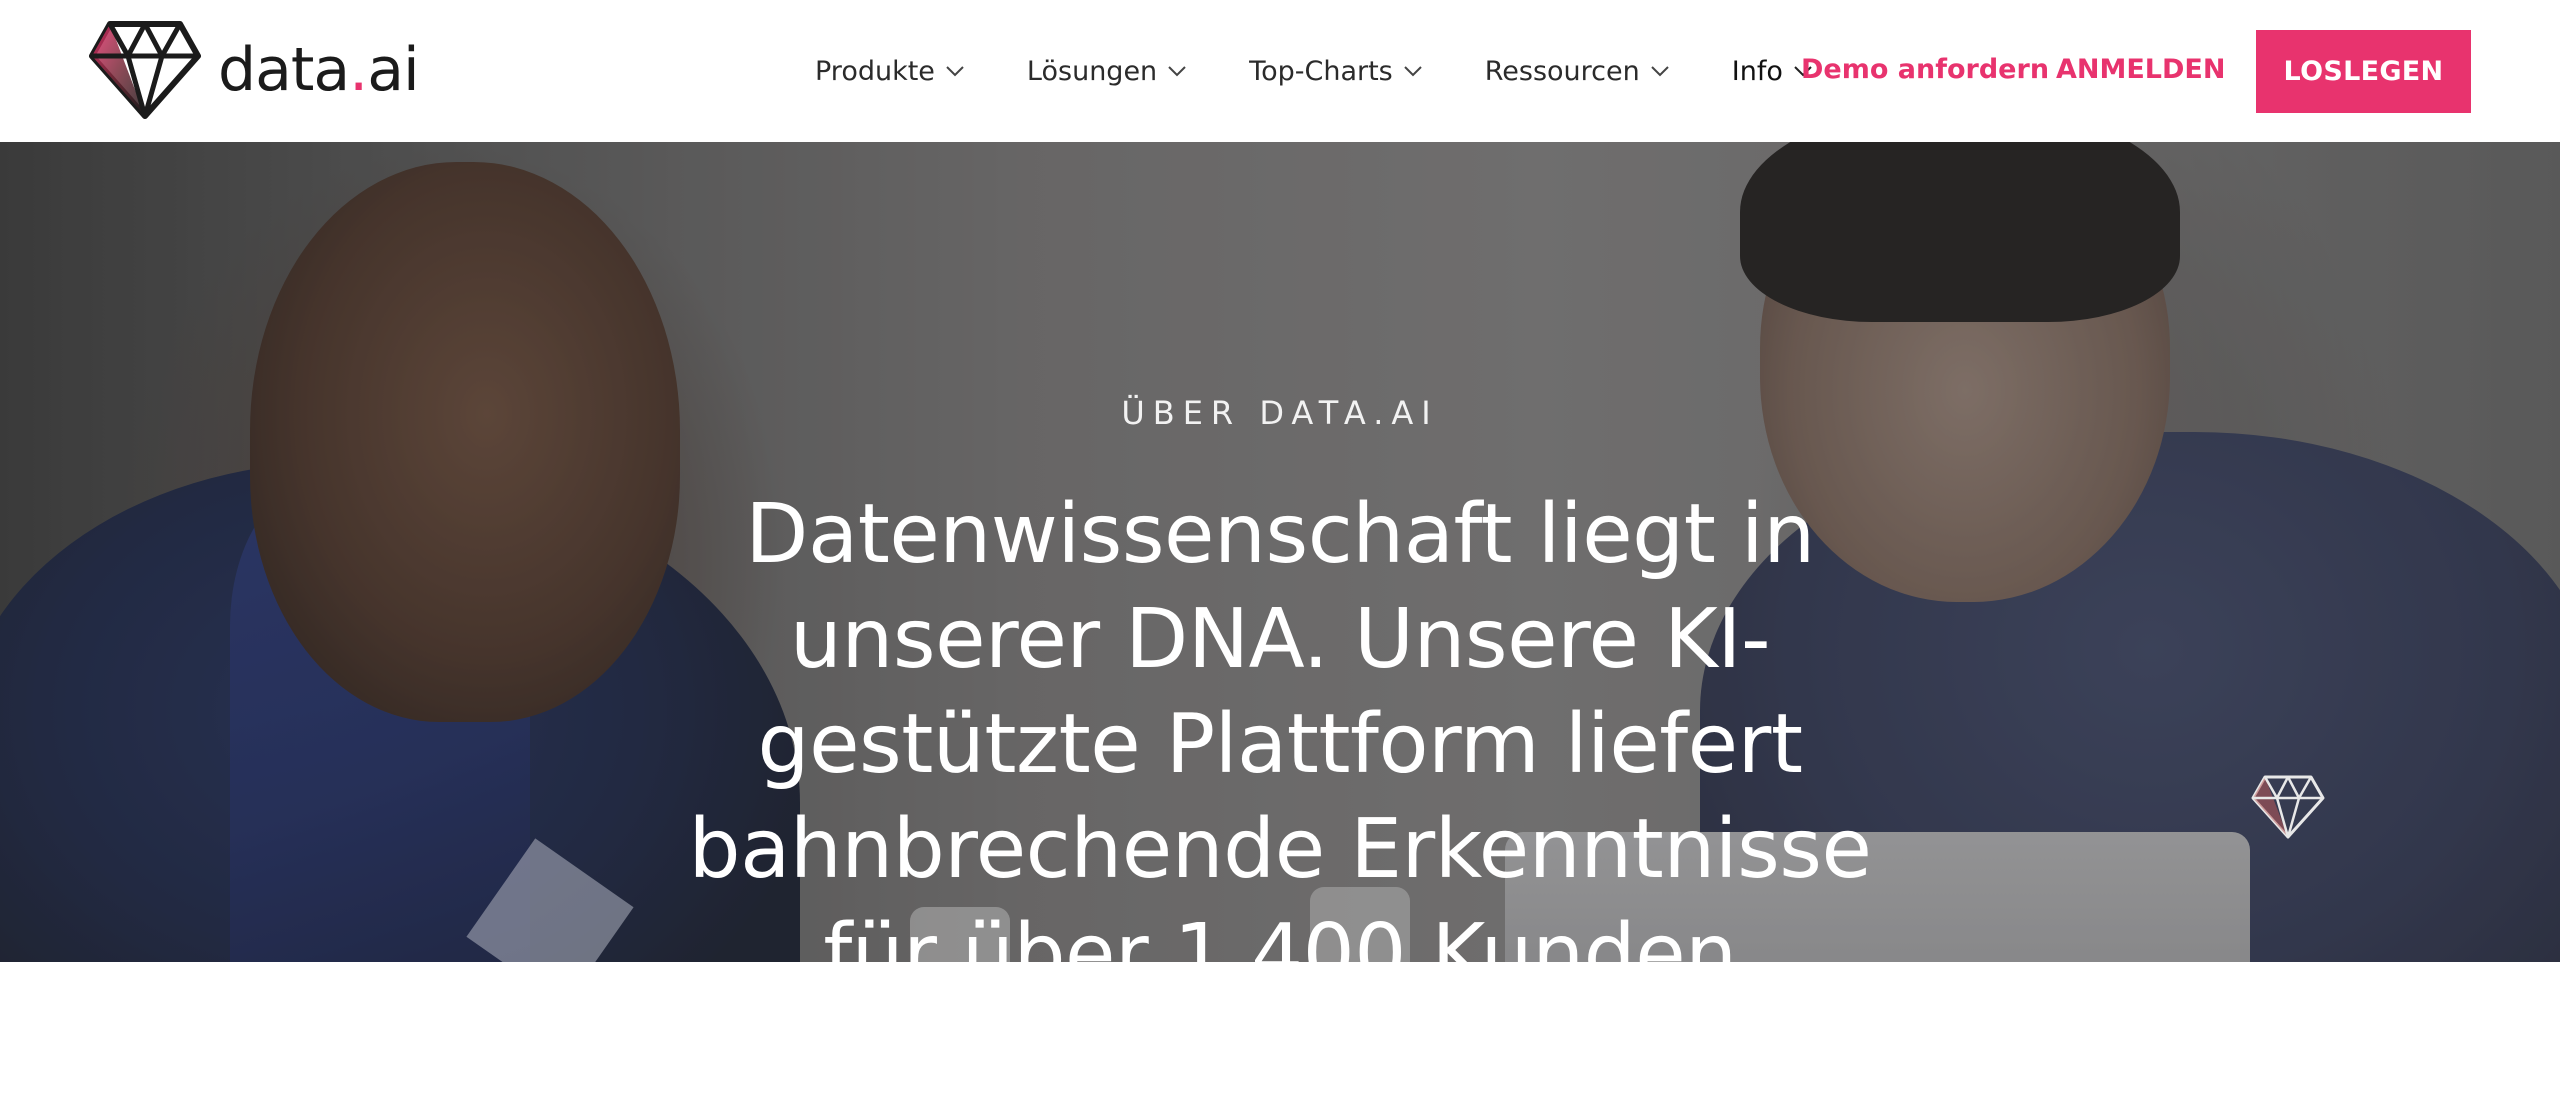 This screenshot has width=2560, height=1102. I want to click on nav-item-loesungen: Lösungen, so click(1107, 71).